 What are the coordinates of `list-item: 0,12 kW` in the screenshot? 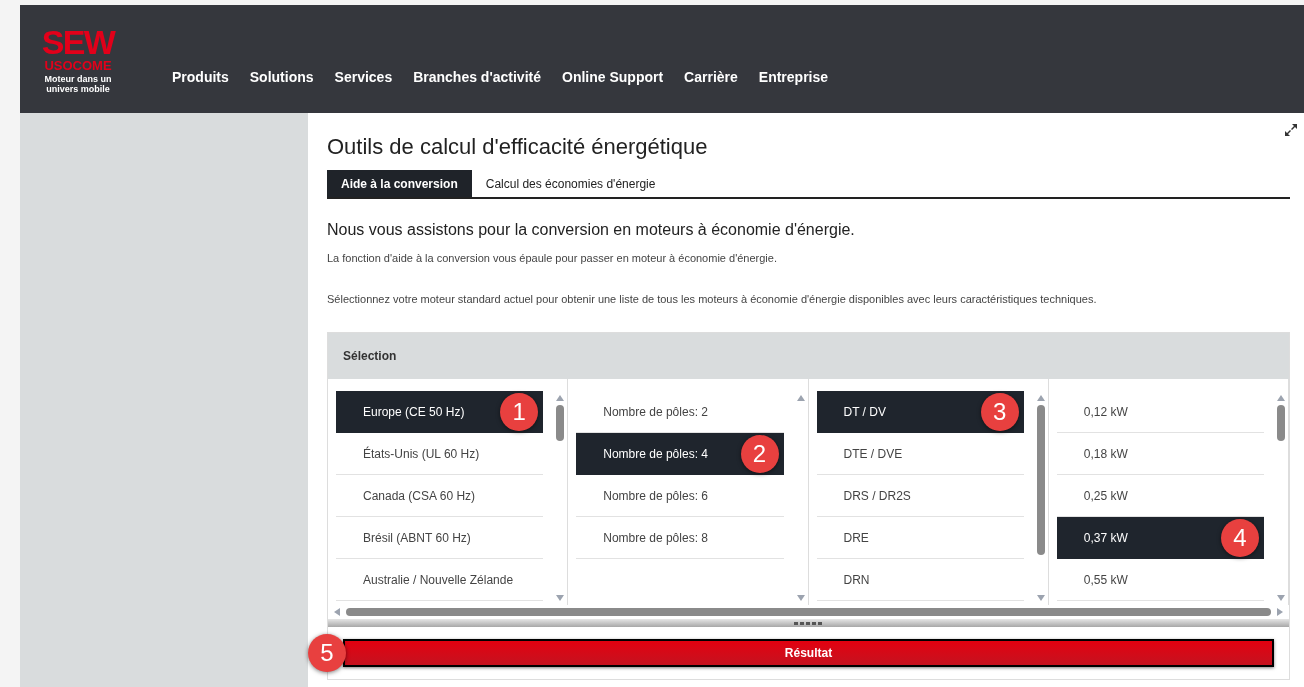 It's located at (1160, 412).